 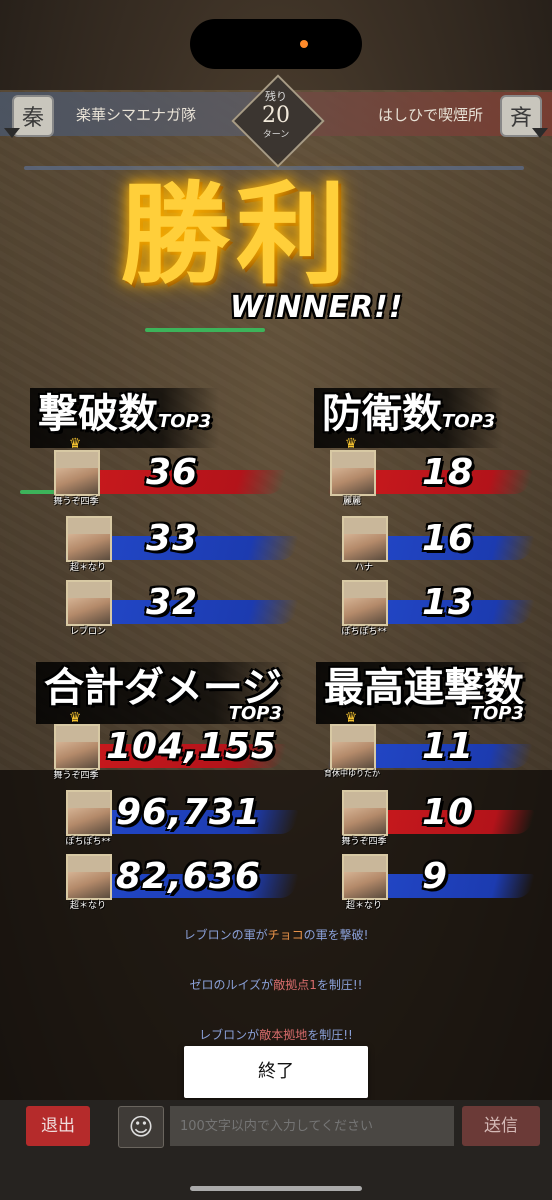 What do you see at coordinates (172, 602) in the screenshot?
I see `player-value: 32` at bounding box center [172, 602].